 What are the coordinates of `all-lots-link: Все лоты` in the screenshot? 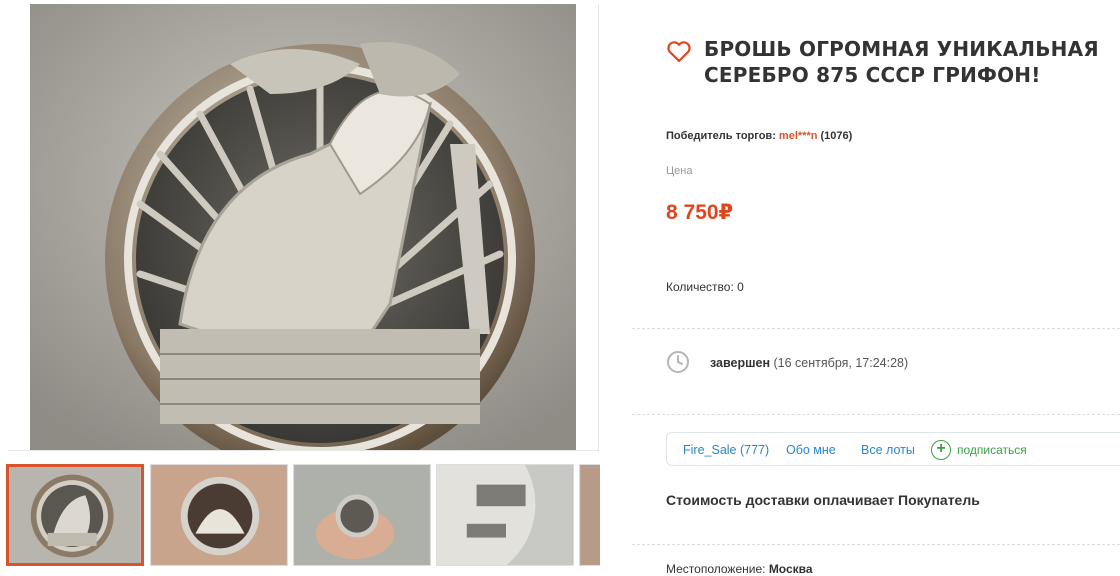 It's located at (888, 450).